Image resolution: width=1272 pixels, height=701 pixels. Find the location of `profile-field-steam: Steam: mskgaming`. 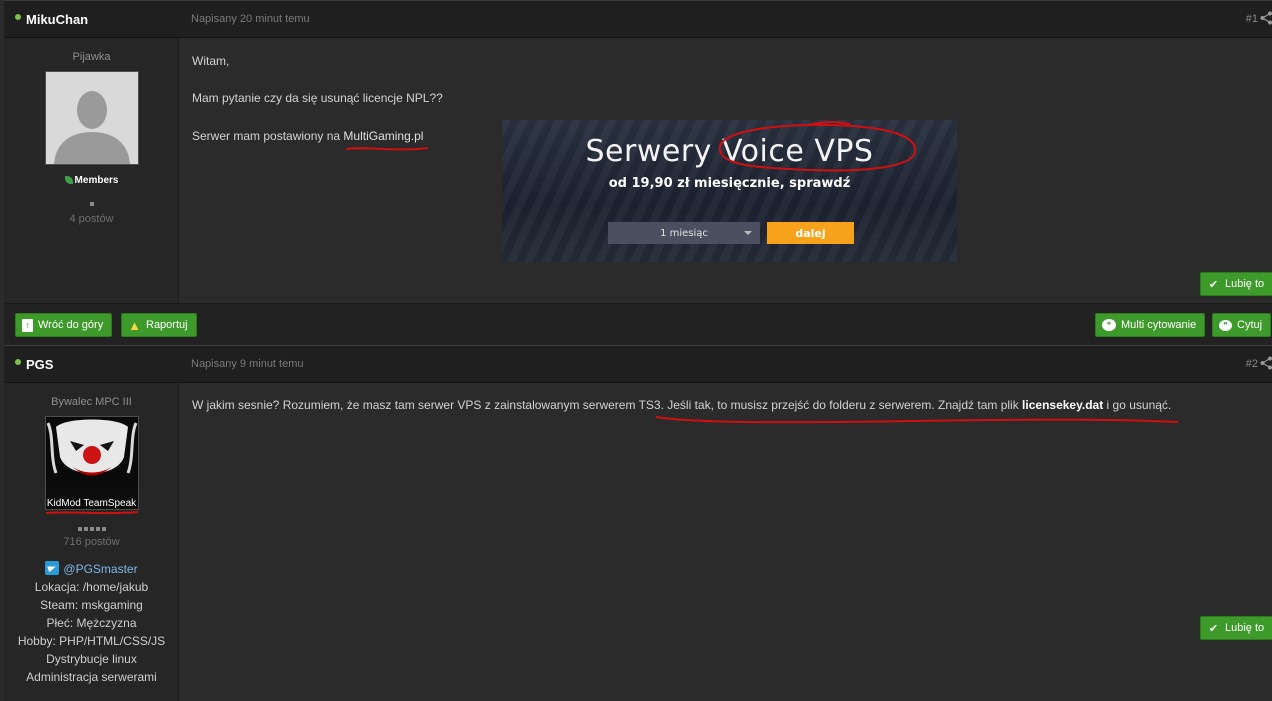

profile-field-steam: Steam: mskgaming is located at coordinates (91, 605).